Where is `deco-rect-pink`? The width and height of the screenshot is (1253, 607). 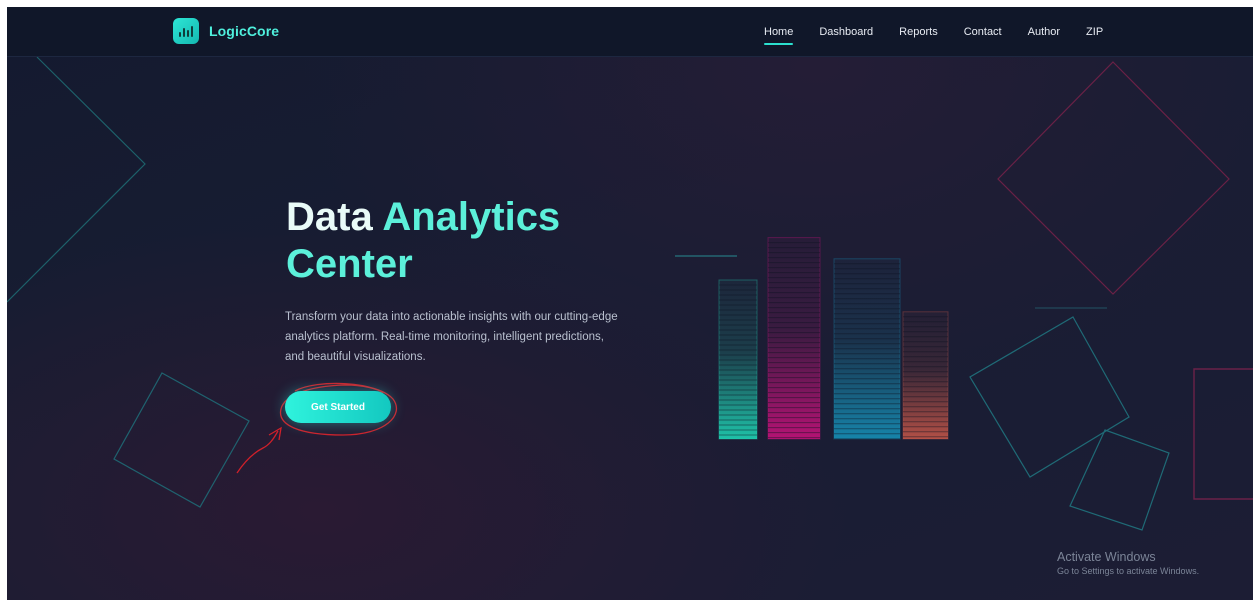
deco-rect-pink is located at coordinates (1223, 434).